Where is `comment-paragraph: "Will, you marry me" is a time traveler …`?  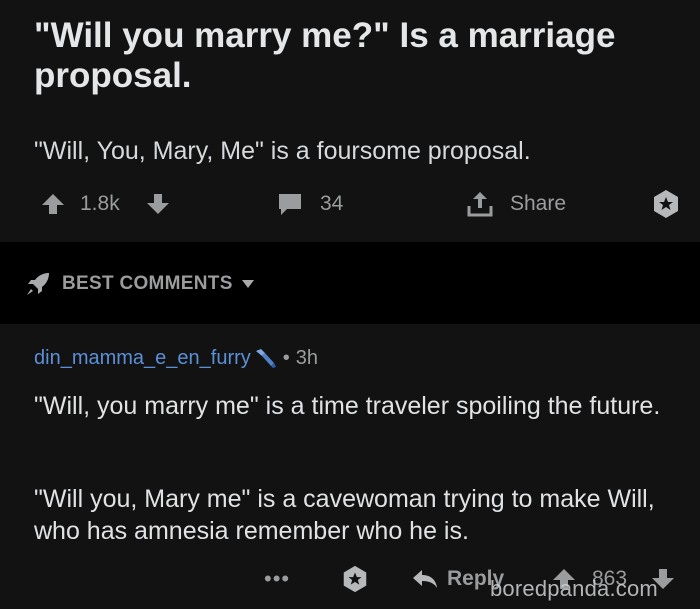
comment-paragraph: "Will, you marry me" is a time traveler … is located at coordinates (347, 406).